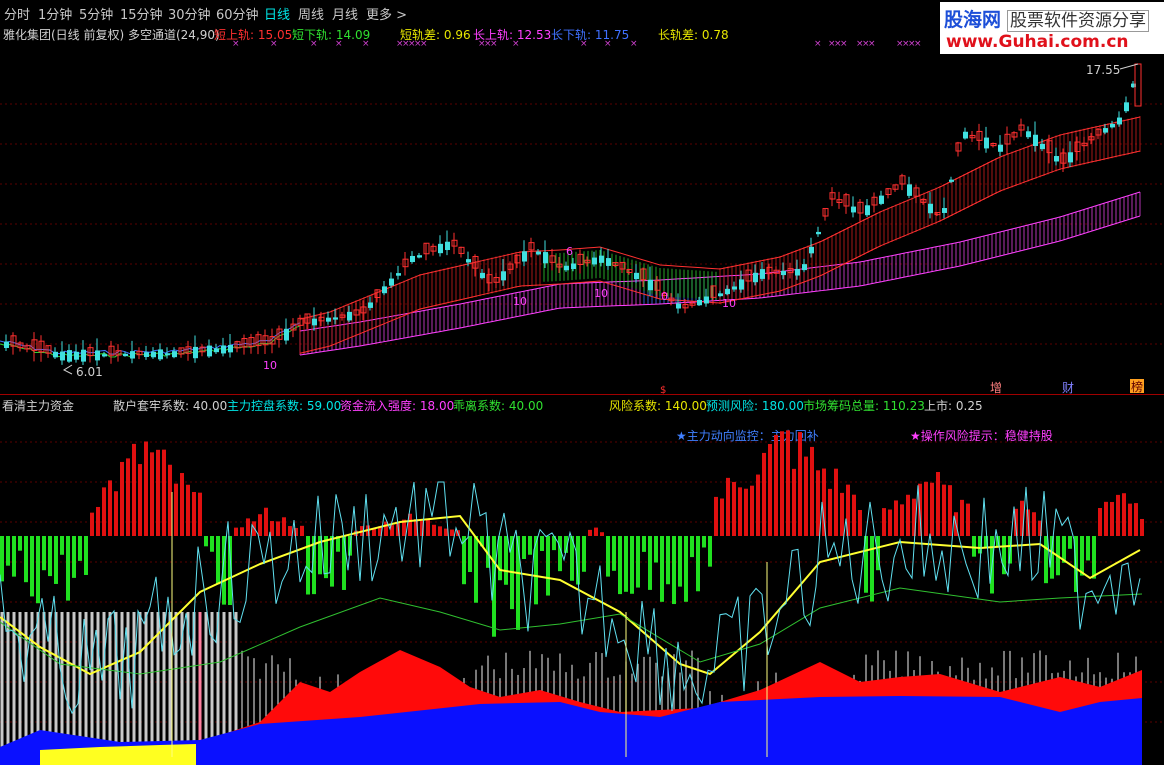 The width and height of the screenshot is (1164, 765). Describe the element at coordinates (55, 13) in the screenshot. I see `tab-1min: 1分钟` at that location.